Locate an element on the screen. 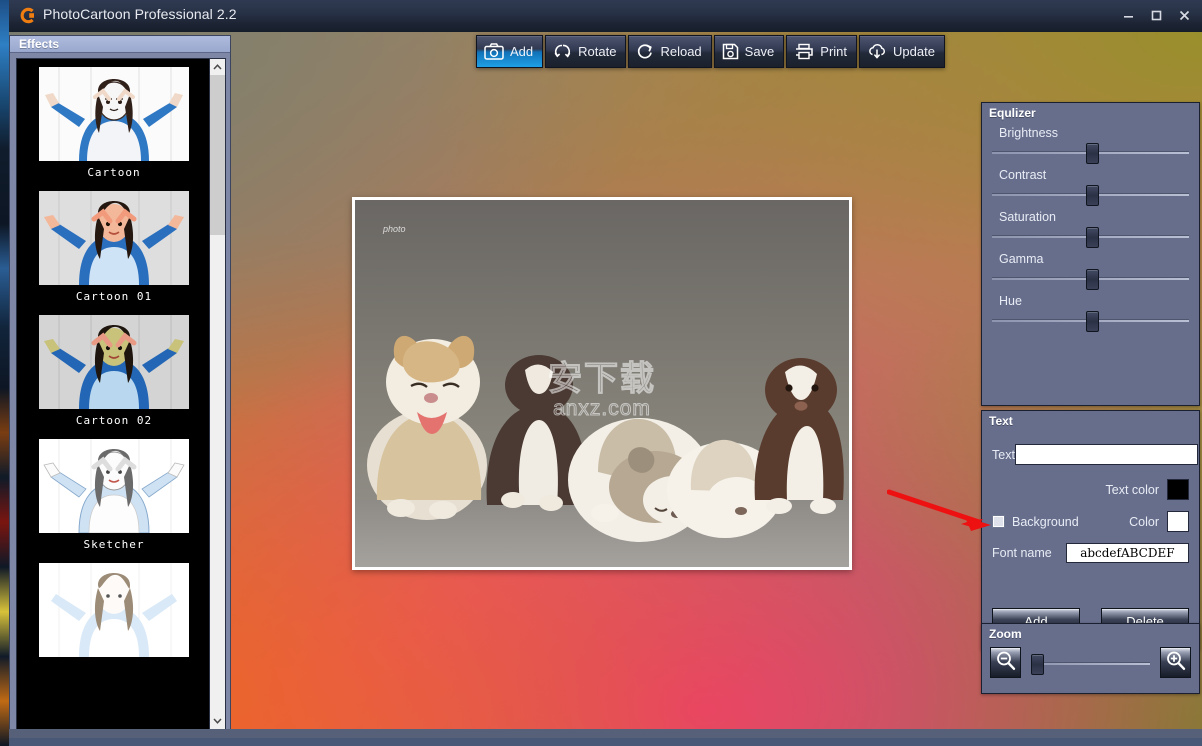 This screenshot has height=746, width=1202. background-color-swatch is located at coordinates (1178, 521).